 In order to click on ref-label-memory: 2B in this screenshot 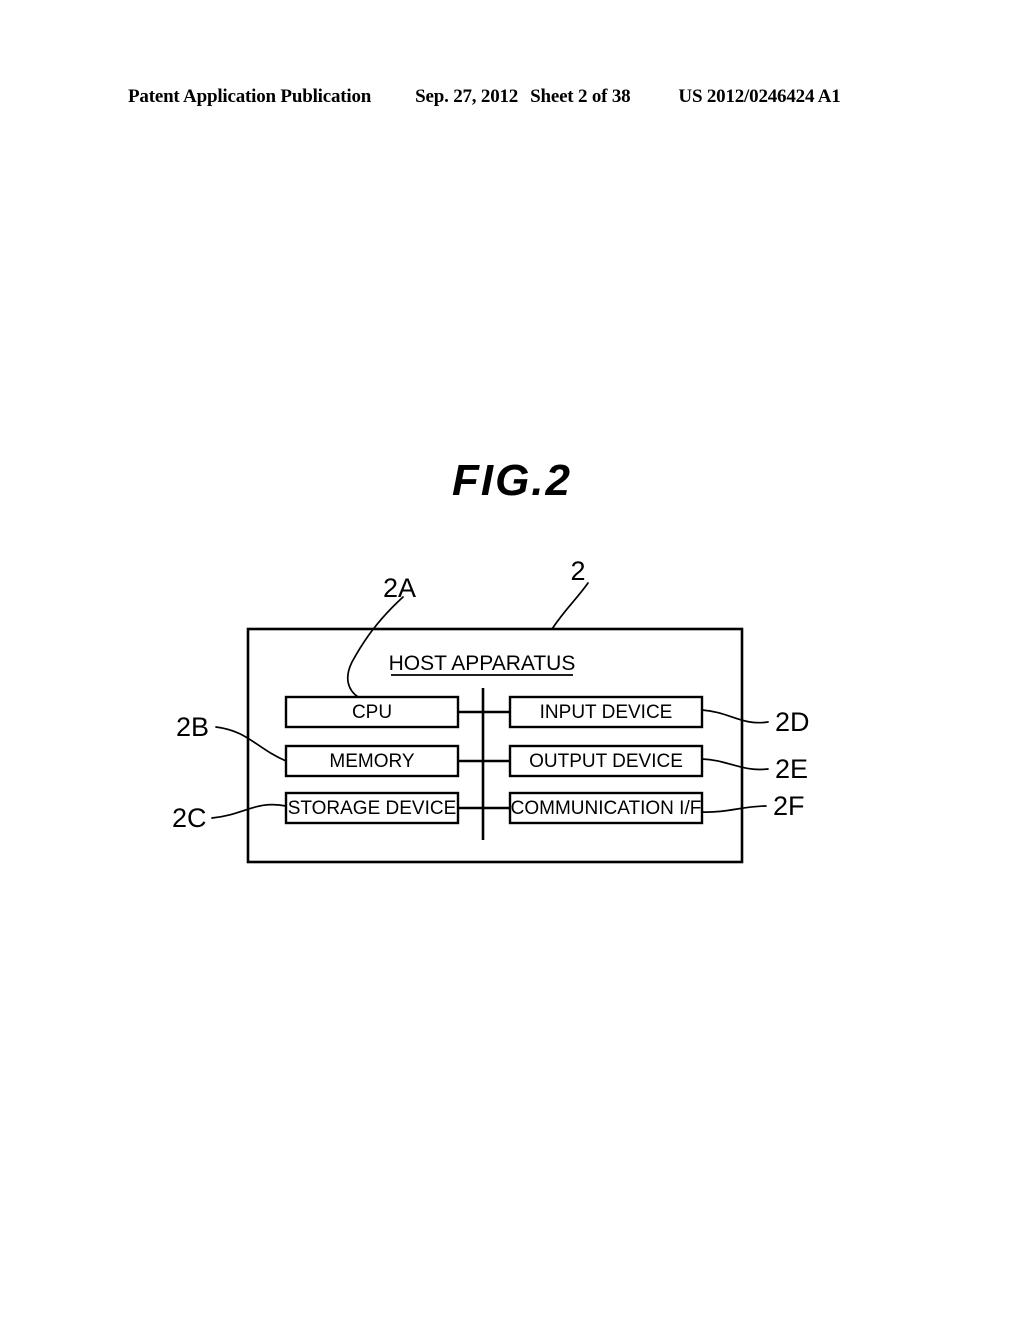, I will do `click(192, 727)`.